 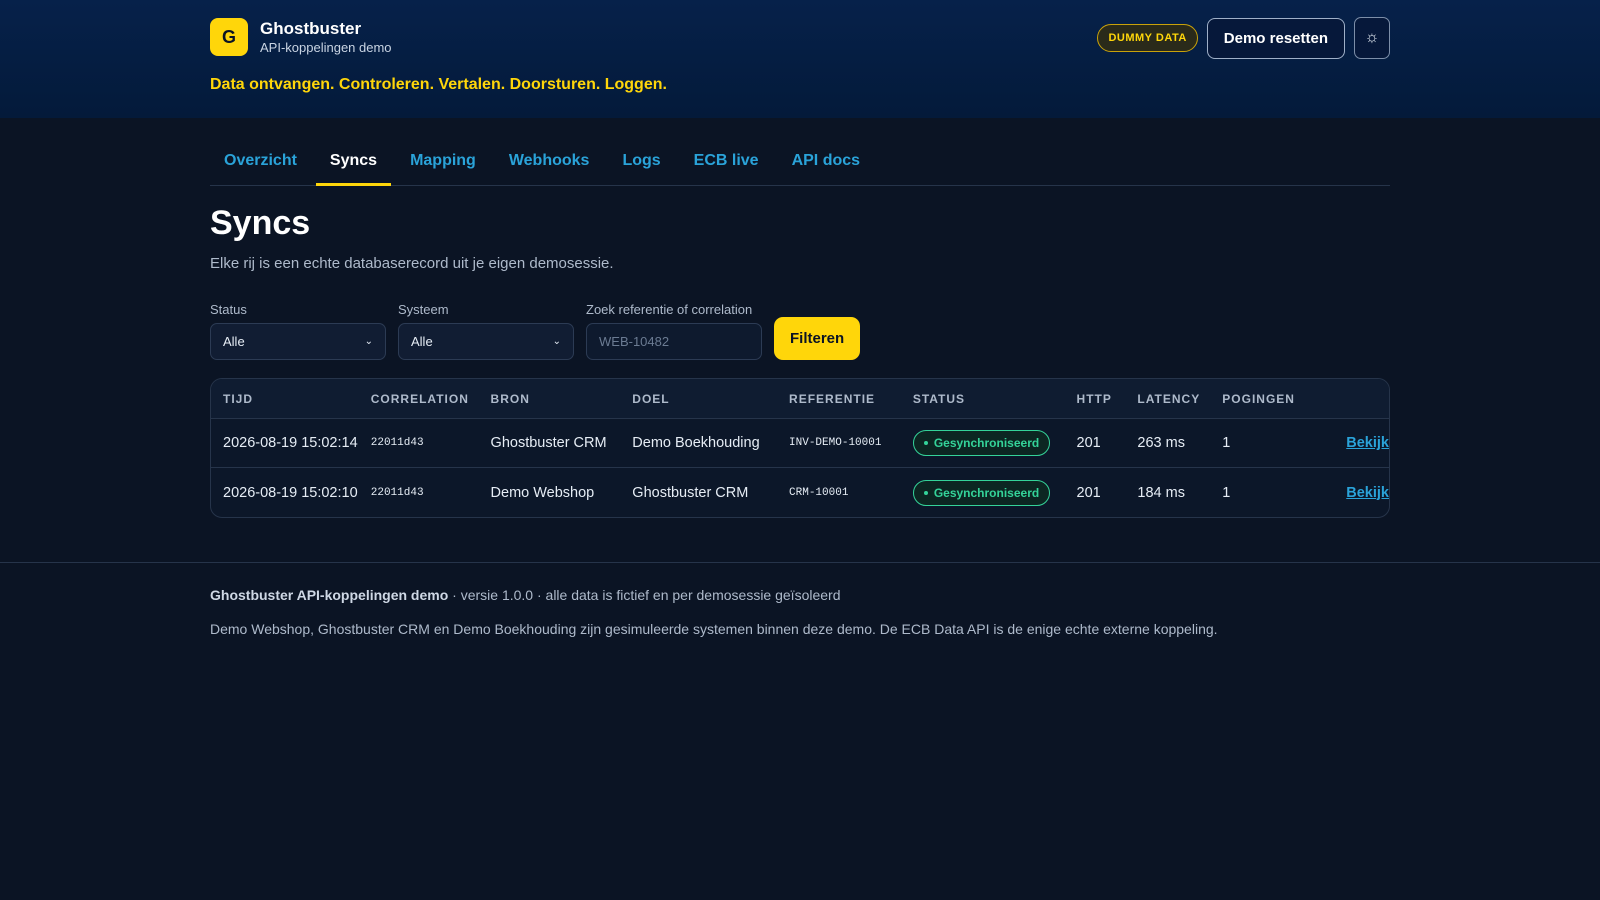 What do you see at coordinates (260, 223) in the screenshot?
I see `page-title: Syncs` at bounding box center [260, 223].